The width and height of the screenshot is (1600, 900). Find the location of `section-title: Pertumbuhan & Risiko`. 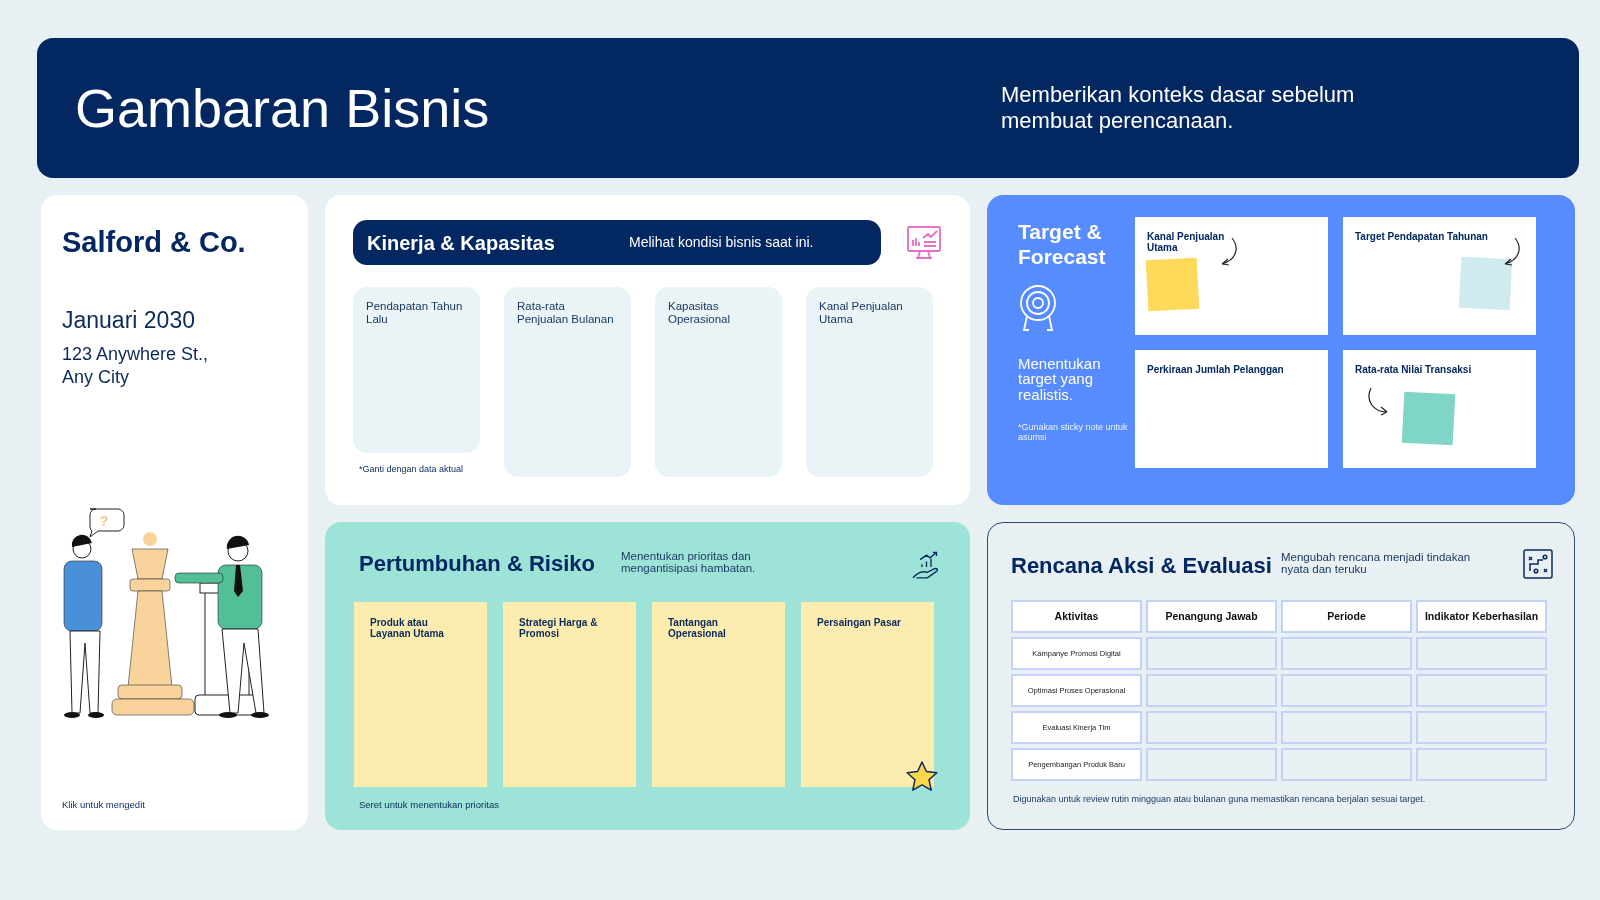

section-title: Pertumbuhan & Risiko is located at coordinates (477, 564).